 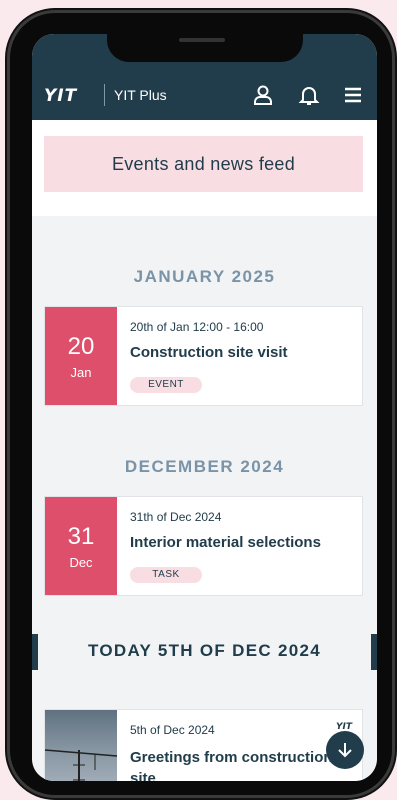 I want to click on scroll-down-button, so click(x=345, y=750).